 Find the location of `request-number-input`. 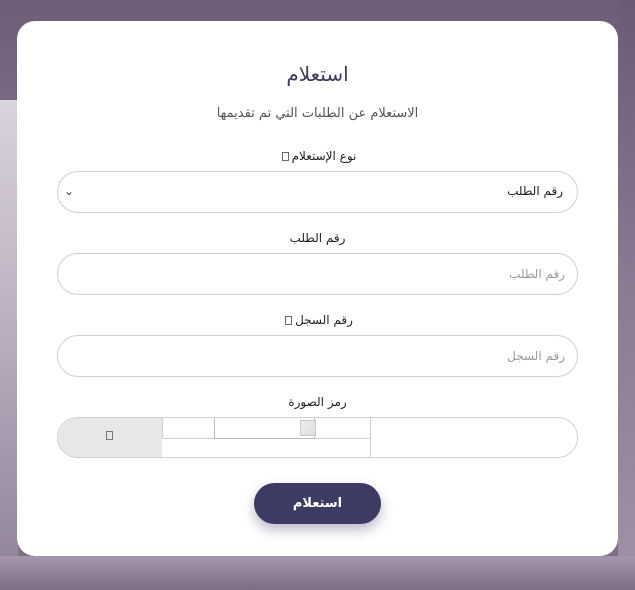

request-number-input is located at coordinates (317, 274).